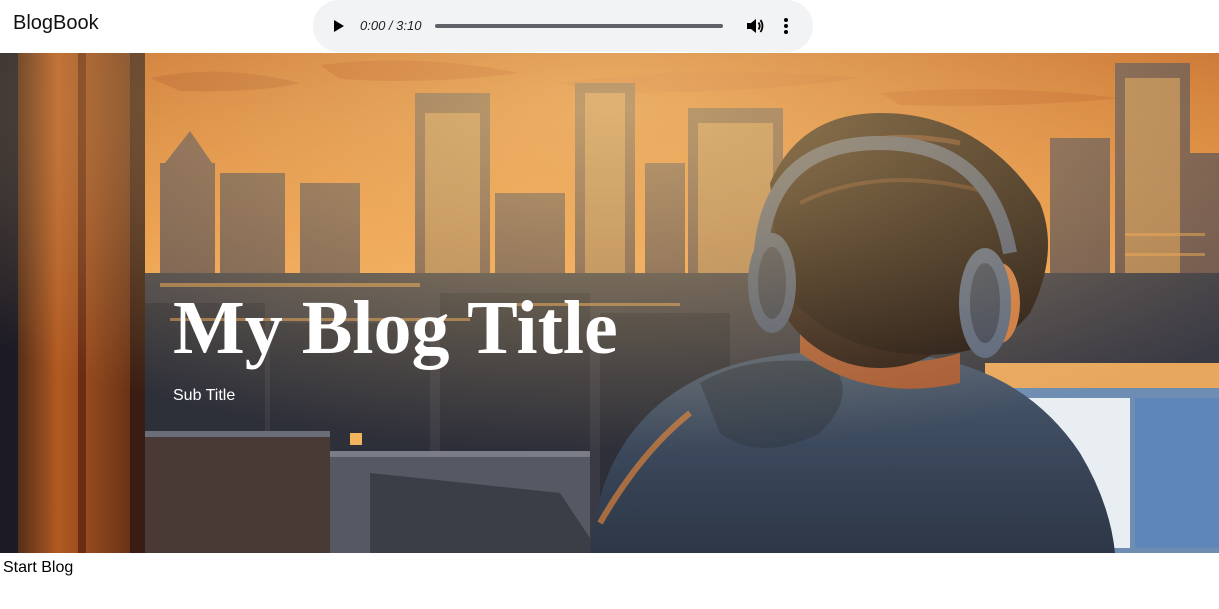 This screenshot has width=1219, height=609. What do you see at coordinates (38, 568) in the screenshot?
I see `start-blog-link: Start Blog` at bounding box center [38, 568].